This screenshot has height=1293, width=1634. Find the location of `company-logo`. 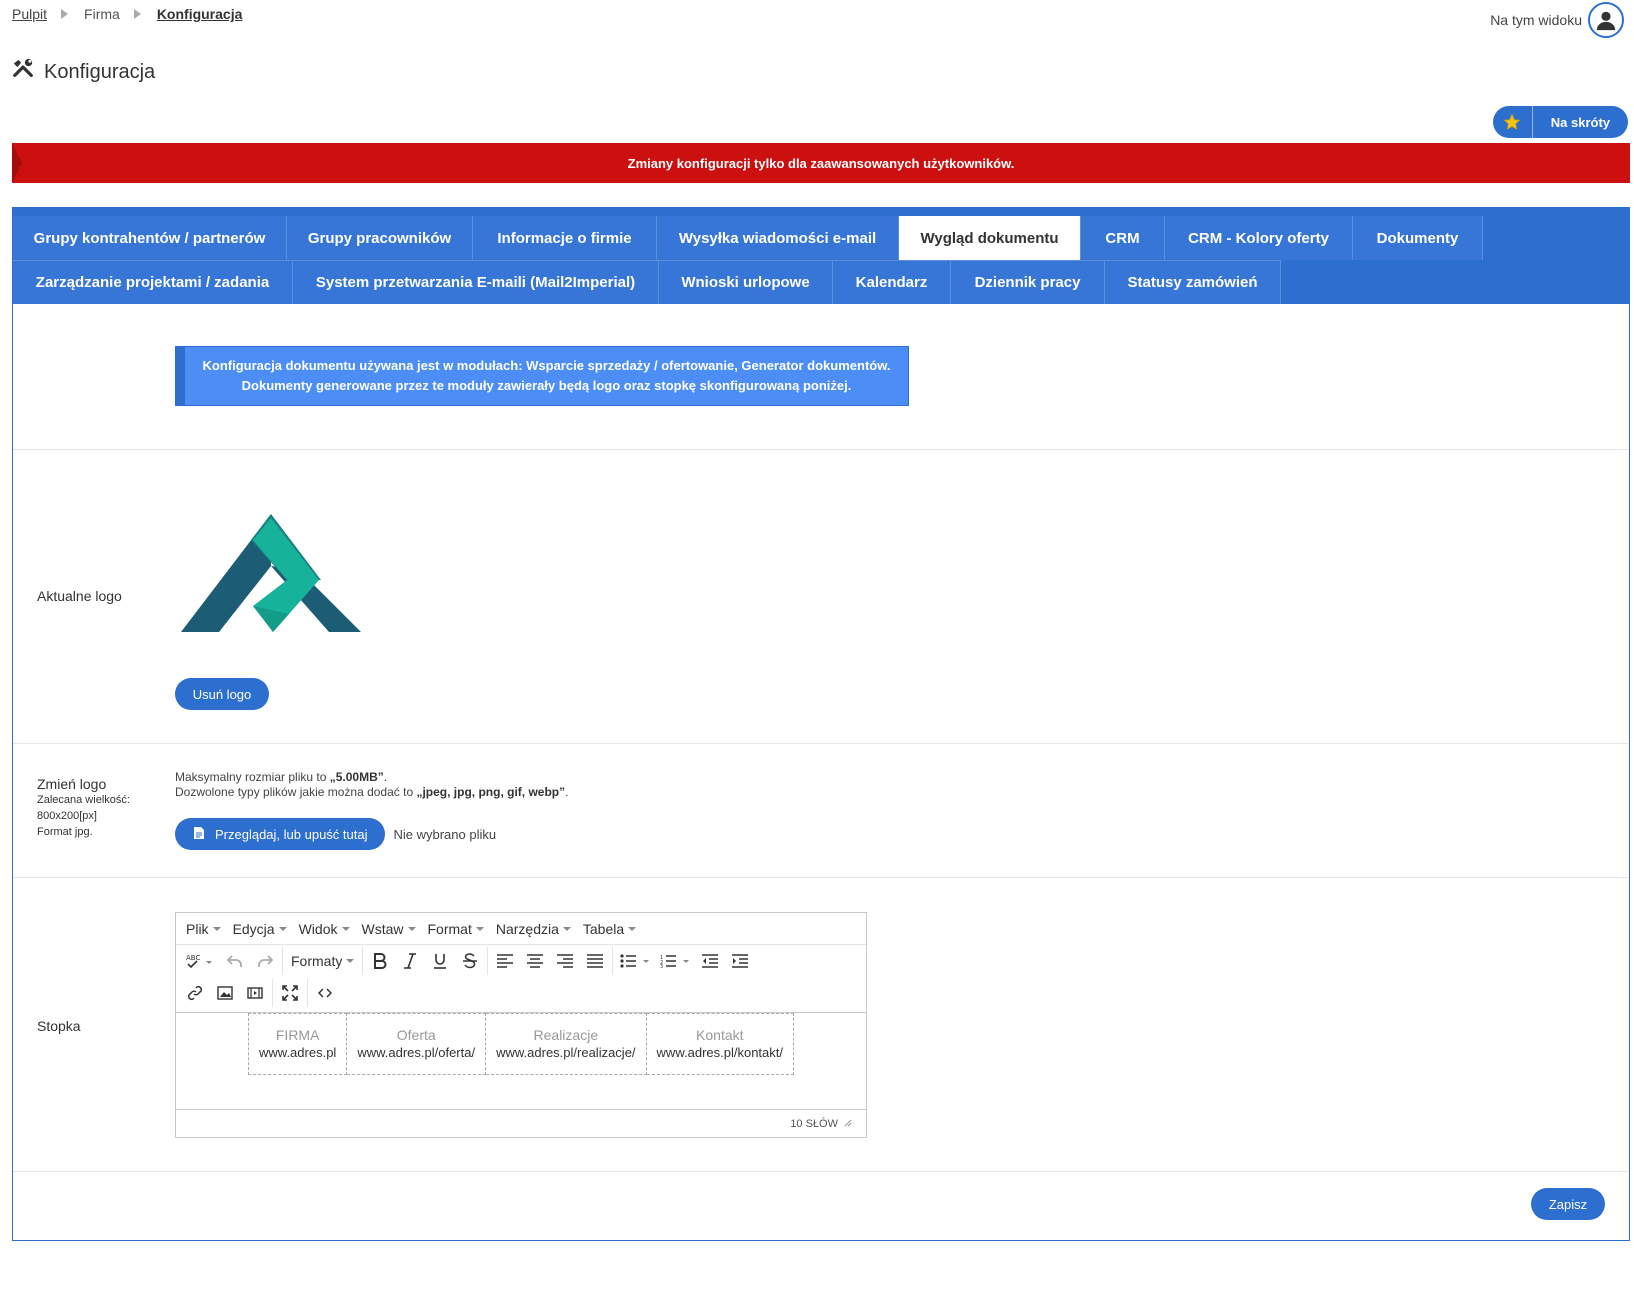

company-logo is located at coordinates (271, 574).